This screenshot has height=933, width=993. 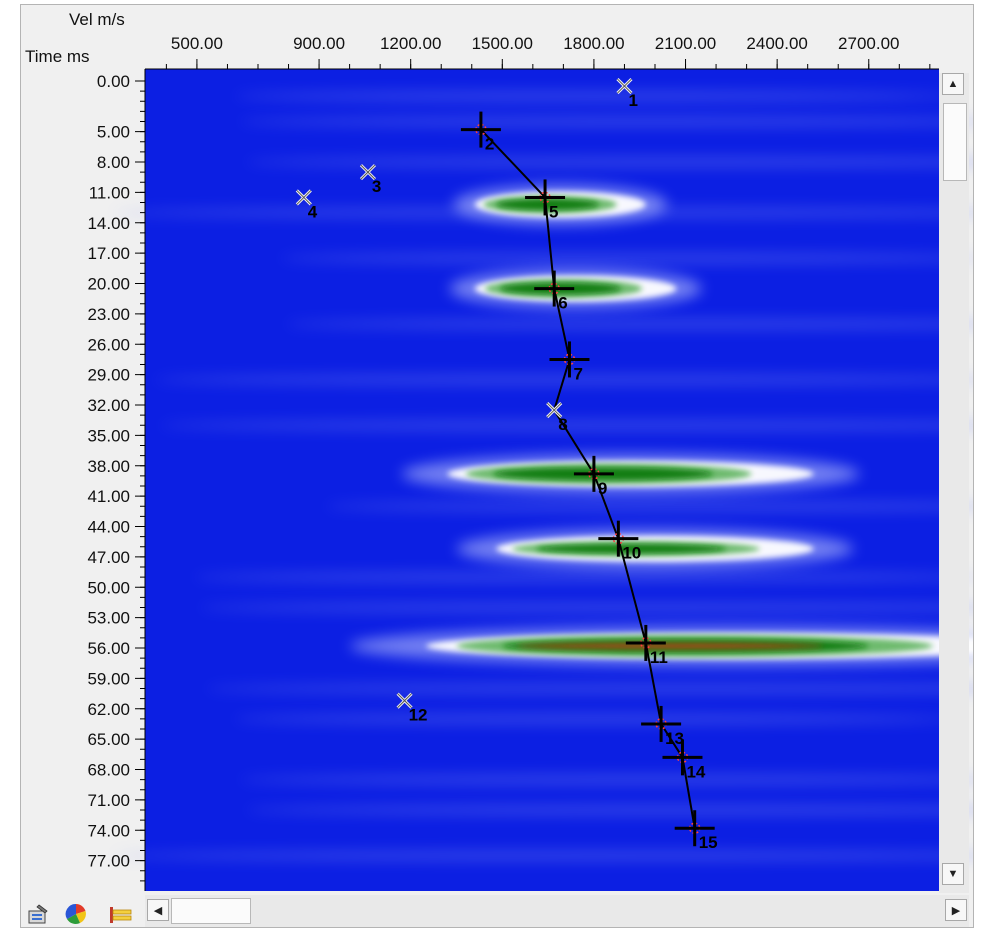 What do you see at coordinates (108, 709) in the screenshot?
I see `y-tick-label: 62.00` at bounding box center [108, 709].